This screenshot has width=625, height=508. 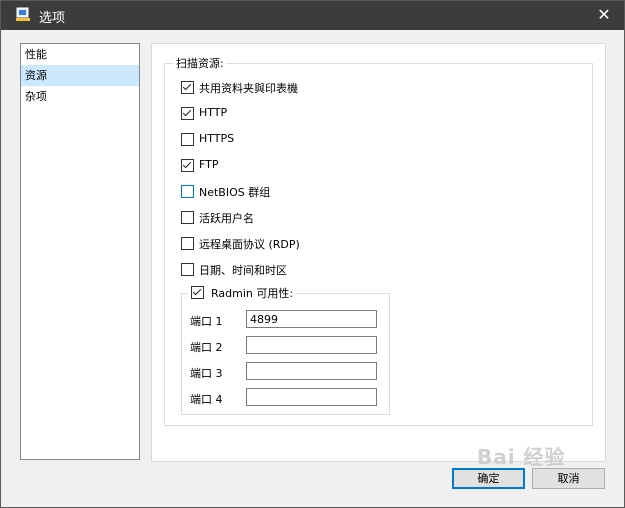 I want to click on nav-item-misc: 杂项, so click(x=80, y=96).